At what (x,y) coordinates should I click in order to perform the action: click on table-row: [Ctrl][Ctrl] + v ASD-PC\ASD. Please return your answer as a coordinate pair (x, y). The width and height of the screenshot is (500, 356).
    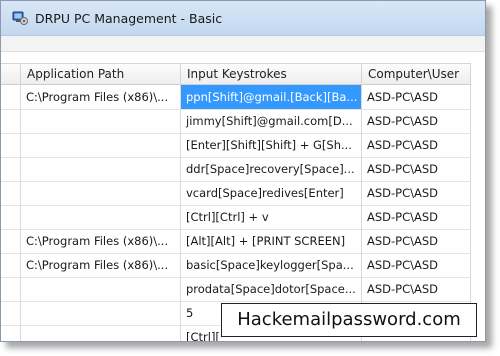
    Looking at the image, I should click on (236, 217).